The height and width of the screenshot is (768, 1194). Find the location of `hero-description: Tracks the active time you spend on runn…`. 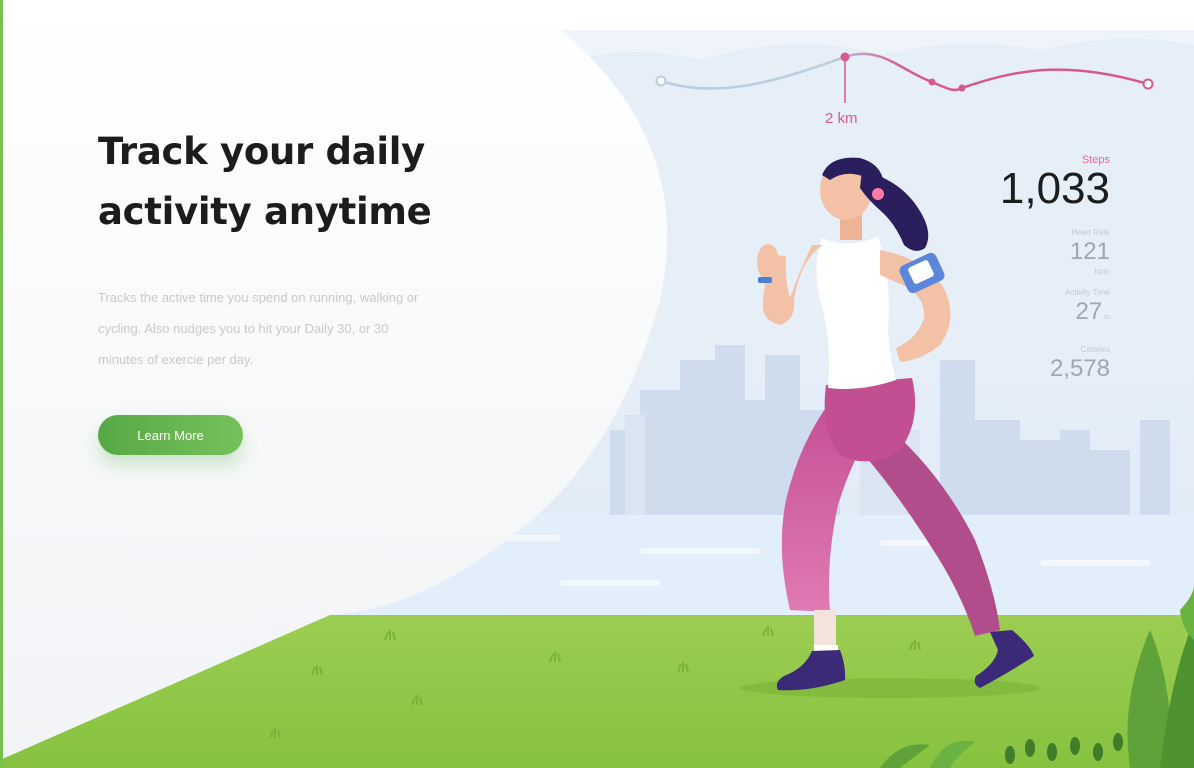

hero-description: Tracks the active time you spend on runn… is located at coordinates (258, 328).